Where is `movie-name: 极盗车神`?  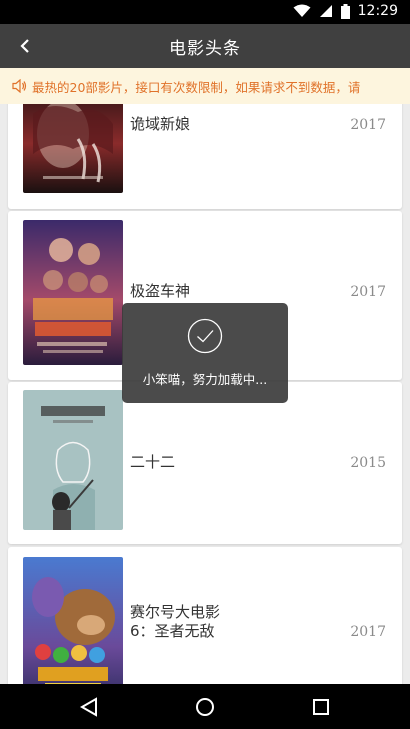 movie-name: 极盗车神 is located at coordinates (160, 291).